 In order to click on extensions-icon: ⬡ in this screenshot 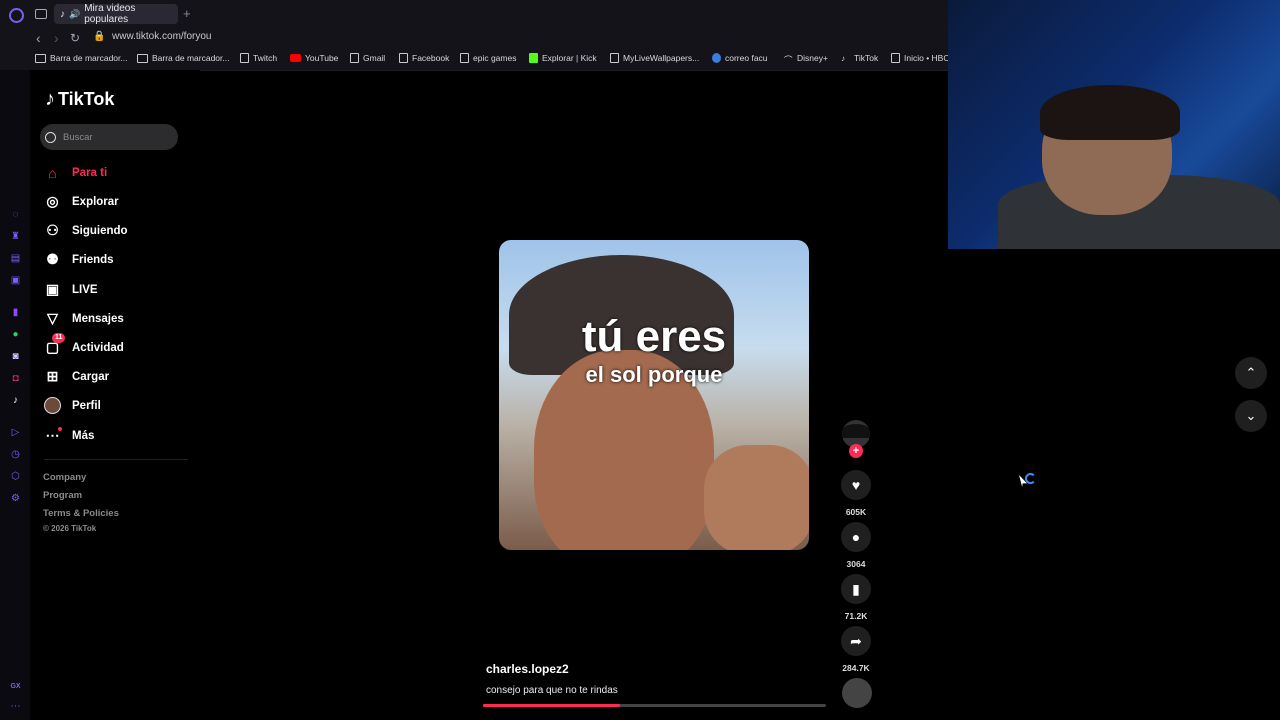, I will do `click(15, 476)`.